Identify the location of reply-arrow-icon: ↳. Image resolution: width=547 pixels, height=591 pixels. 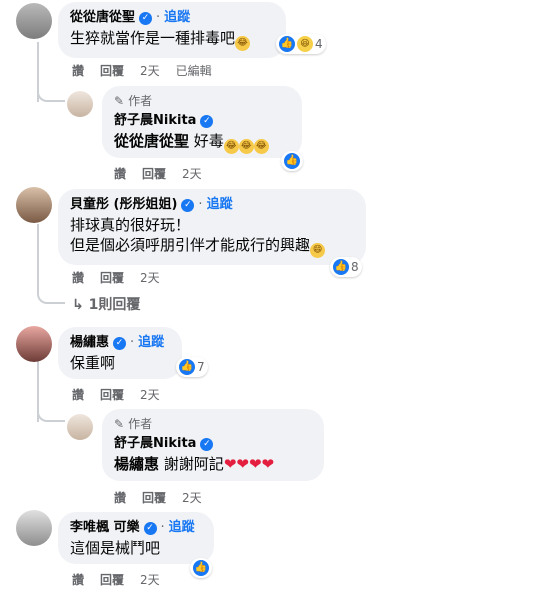
(78, 305).